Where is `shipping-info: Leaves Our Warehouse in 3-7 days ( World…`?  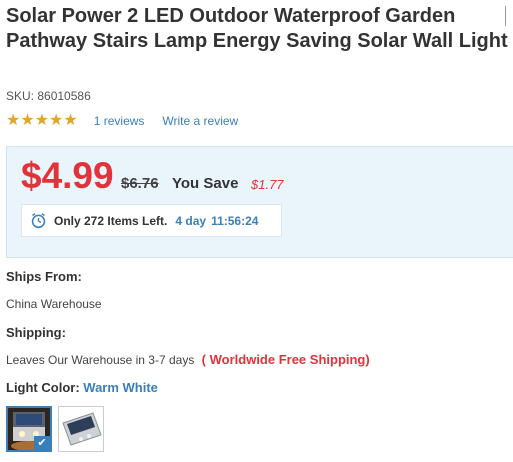 shipping-info: Leaves Our Warehouse in 3-7 days ( World… is located at coordinates (188, 359).